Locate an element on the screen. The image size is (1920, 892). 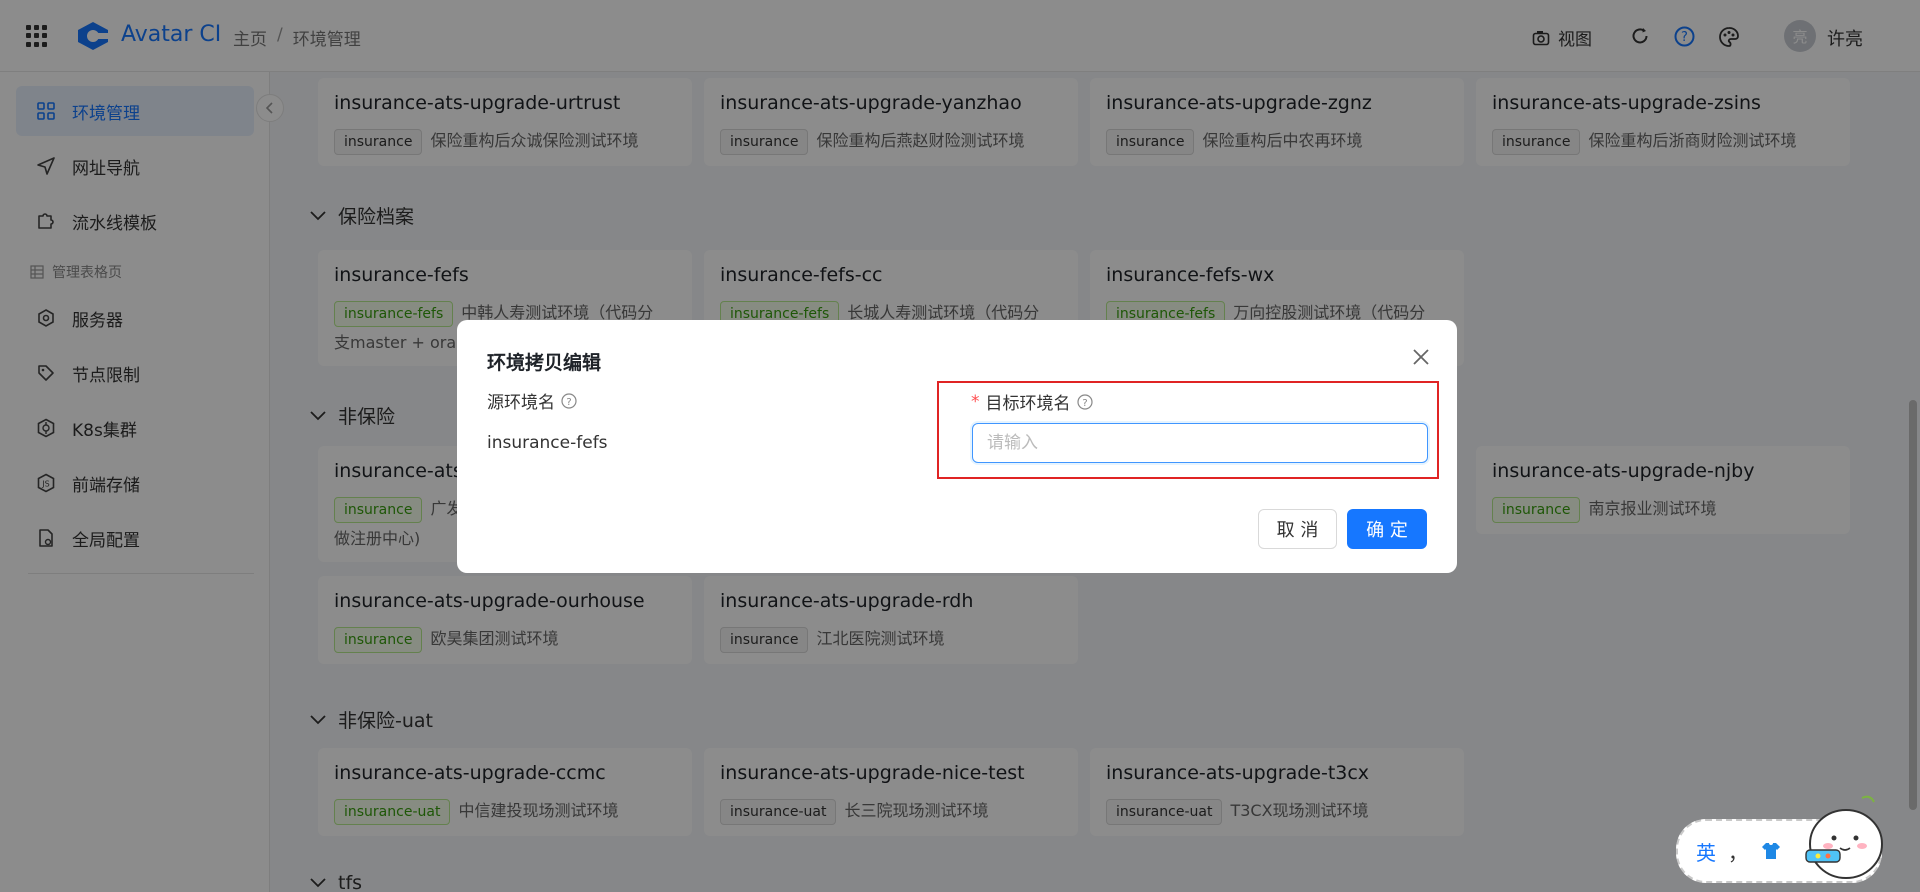
target-env-input is located at coordinates (1200, 443).